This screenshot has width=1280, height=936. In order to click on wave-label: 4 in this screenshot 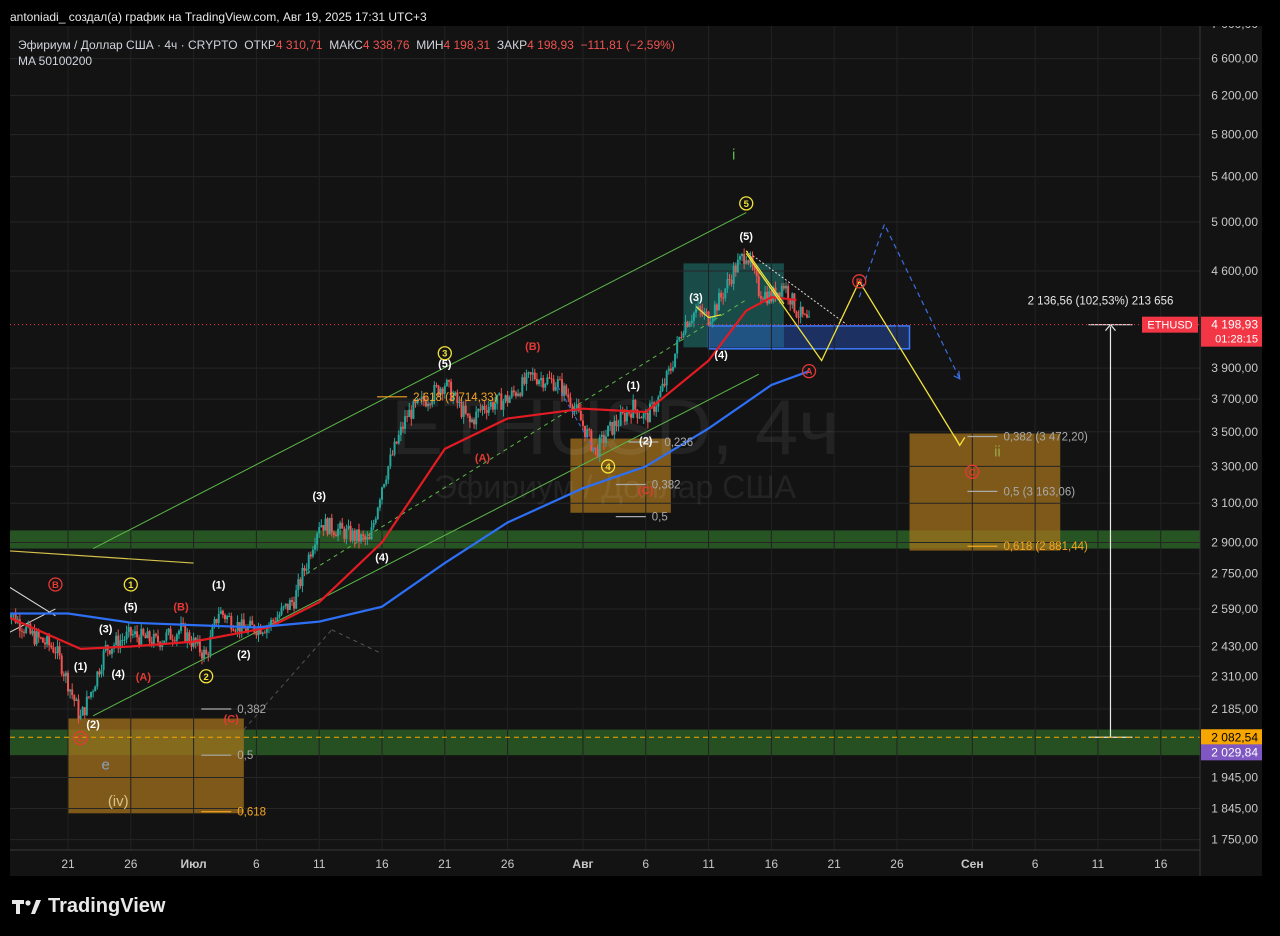, I will do `click(608, 467)`.